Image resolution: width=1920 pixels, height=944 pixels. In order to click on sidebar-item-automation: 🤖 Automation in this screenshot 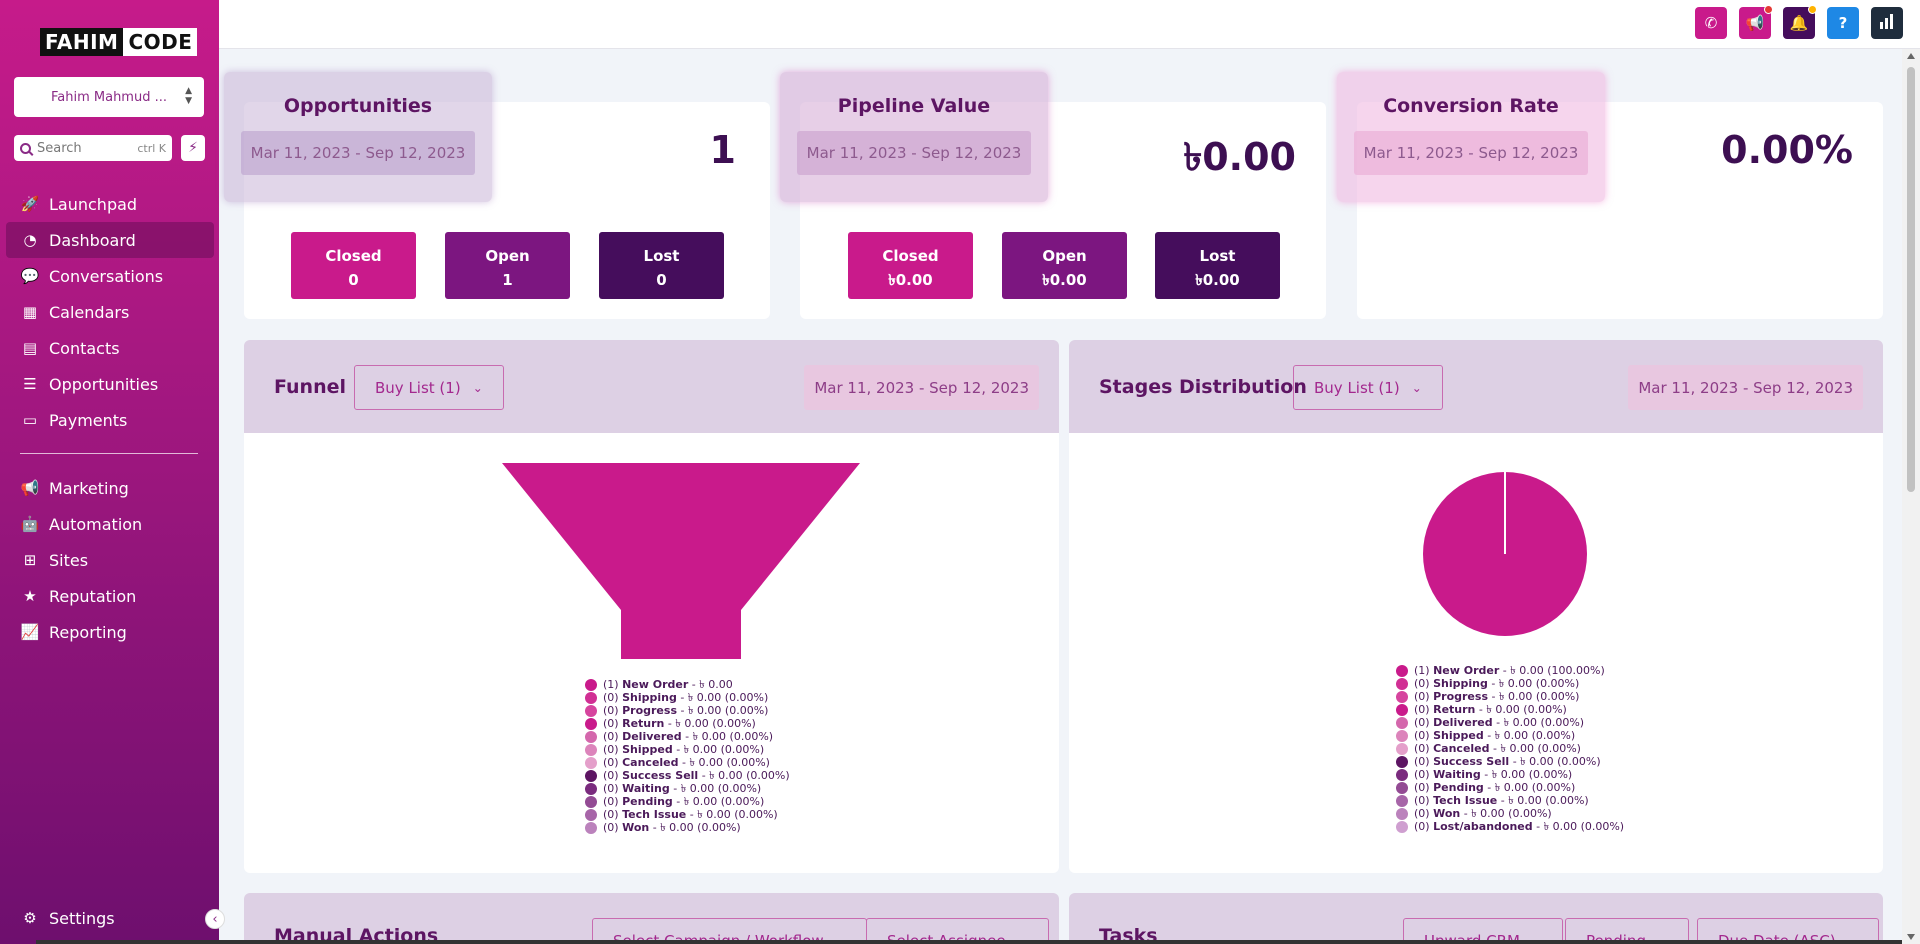, I will do `click(110, 524)`.